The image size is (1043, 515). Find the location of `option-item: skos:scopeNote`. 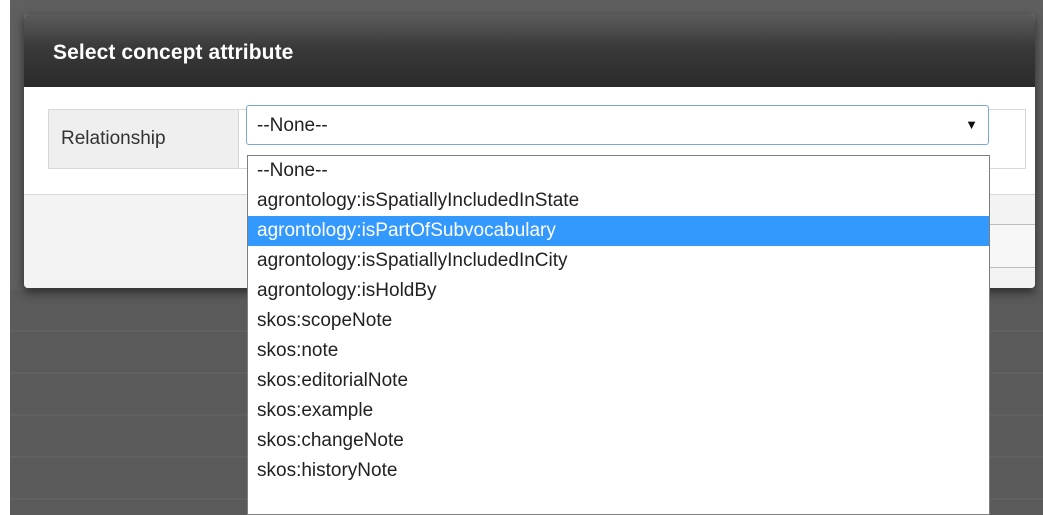

option-item: skos:scopeNote is located at coordinates (618, 321).